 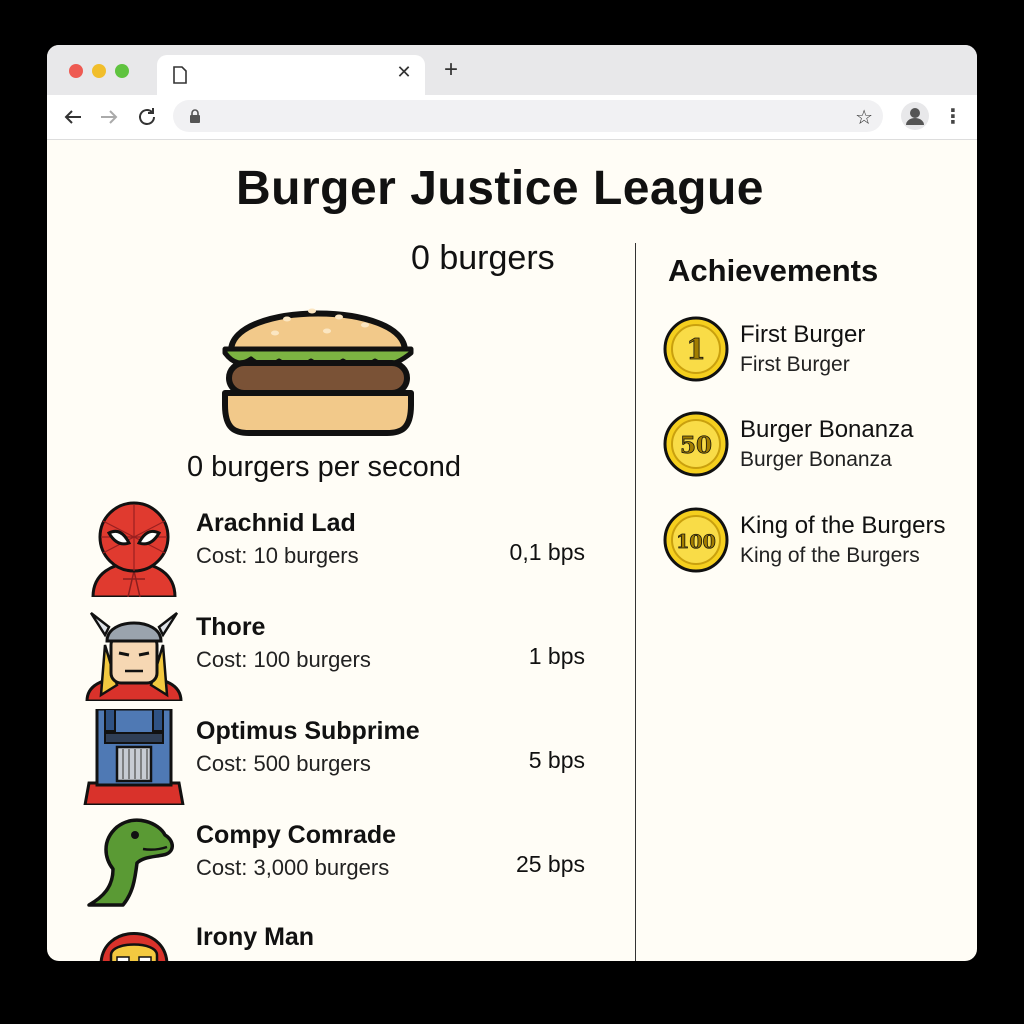 What do you see at coordinates (134, 861) in the screenshot?
I see `dinosaur-hero-icon` at bounding box center [134, 861].